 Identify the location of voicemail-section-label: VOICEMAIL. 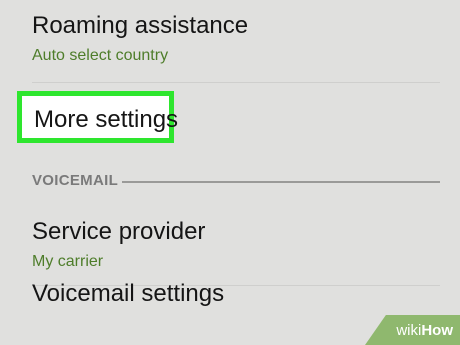
(75, 180).